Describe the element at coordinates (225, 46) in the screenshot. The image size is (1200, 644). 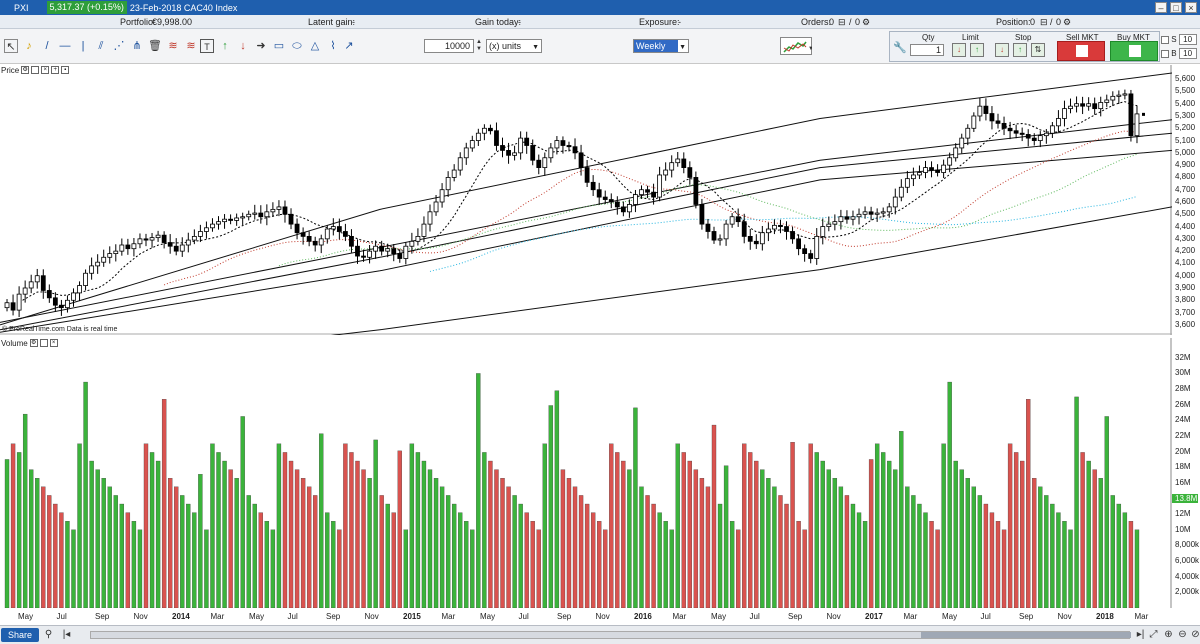
I see `buy-arrow-icon: ↑` at that location.